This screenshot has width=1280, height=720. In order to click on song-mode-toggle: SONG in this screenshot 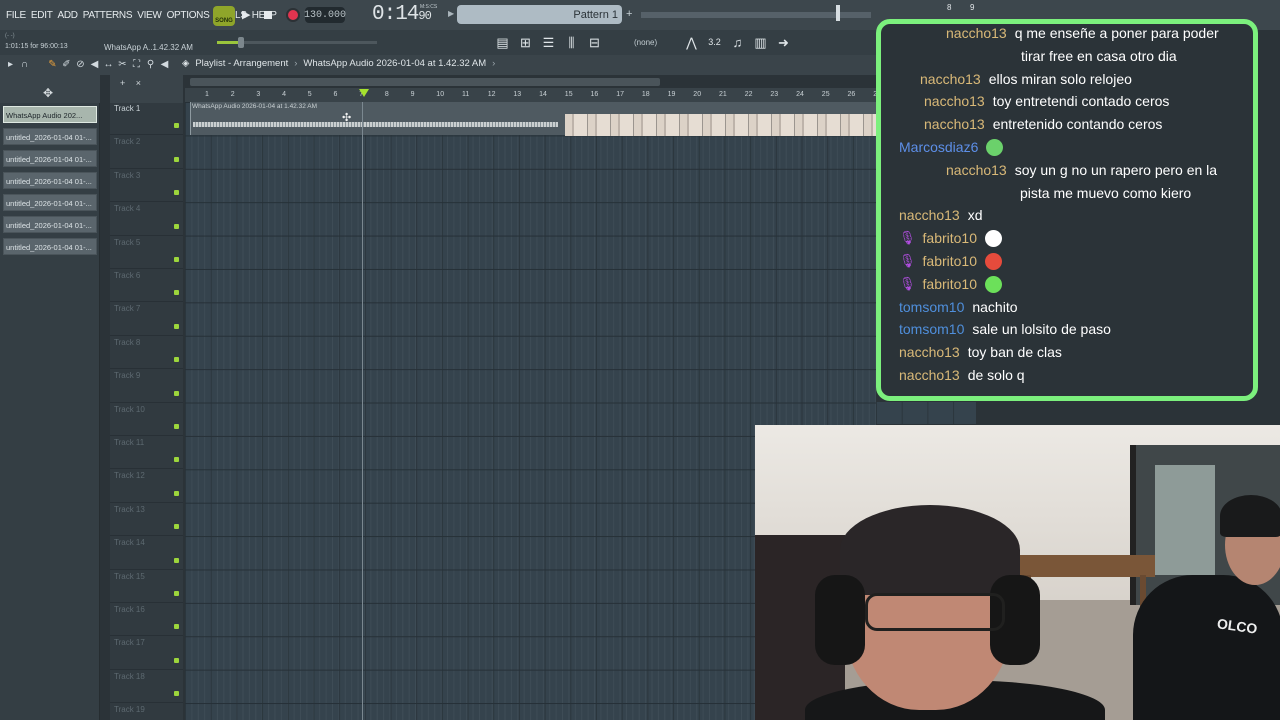, I will do `click(224, 16)`.